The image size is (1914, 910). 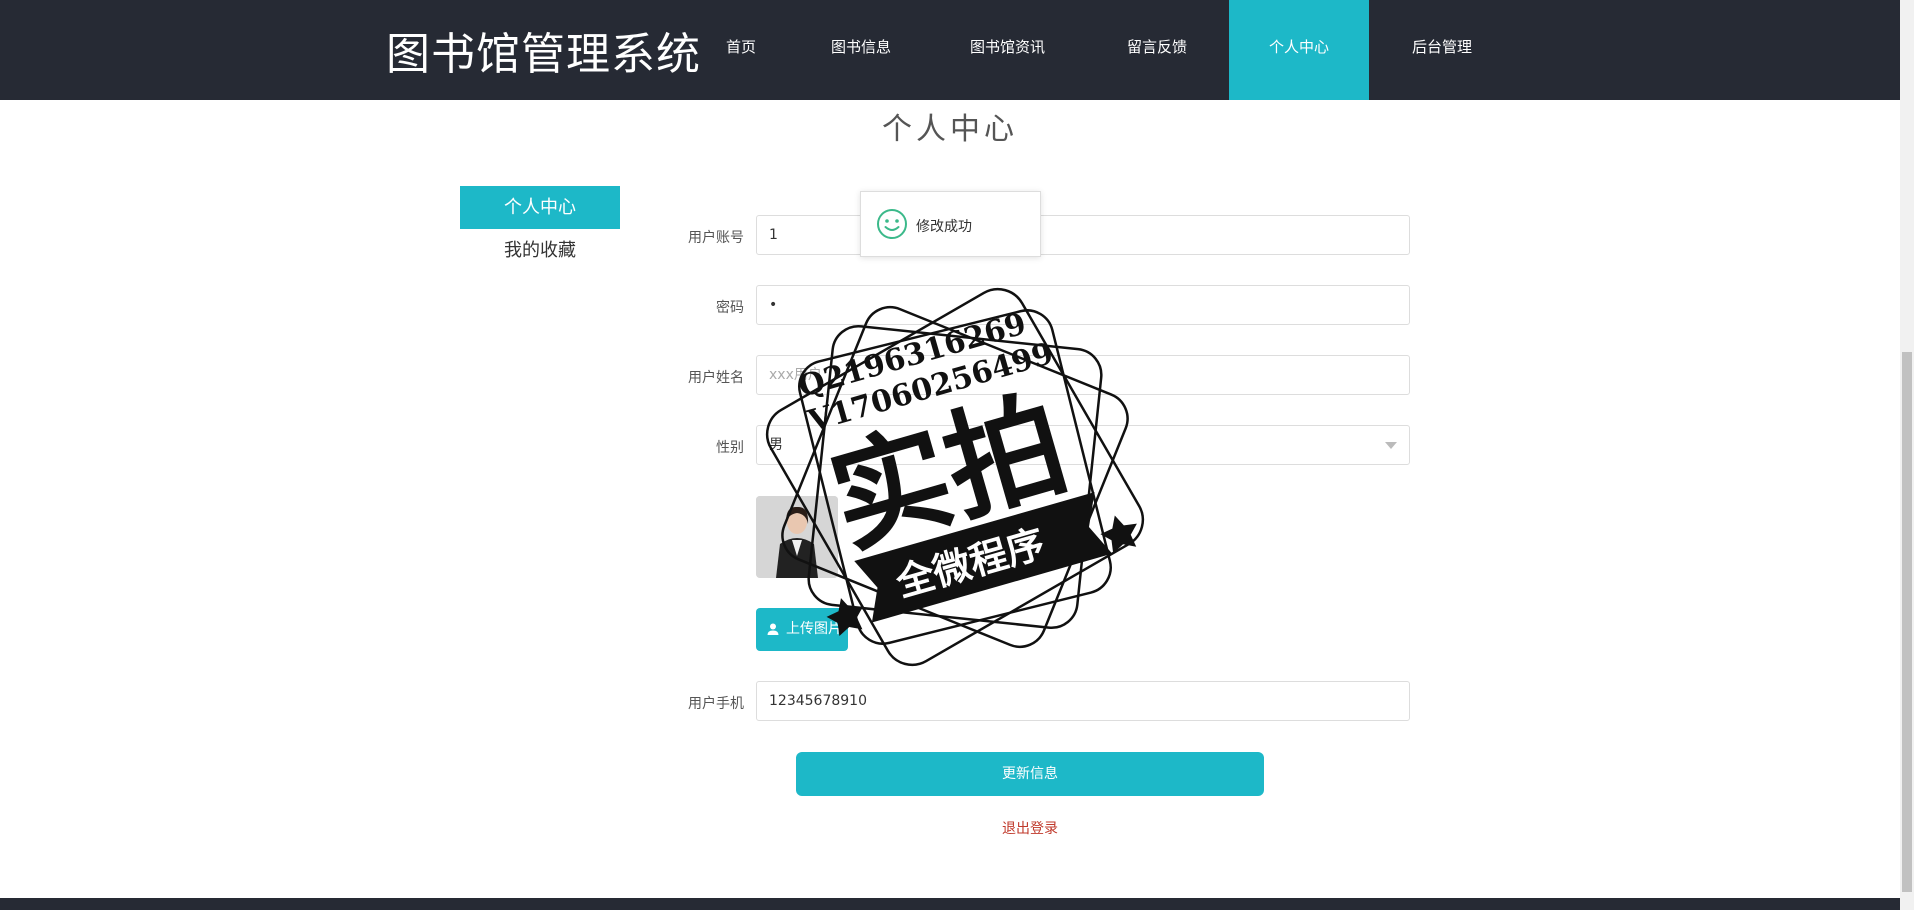 I want to click on watermark-ribbon: 全微程序, so click(x=969, y=563).